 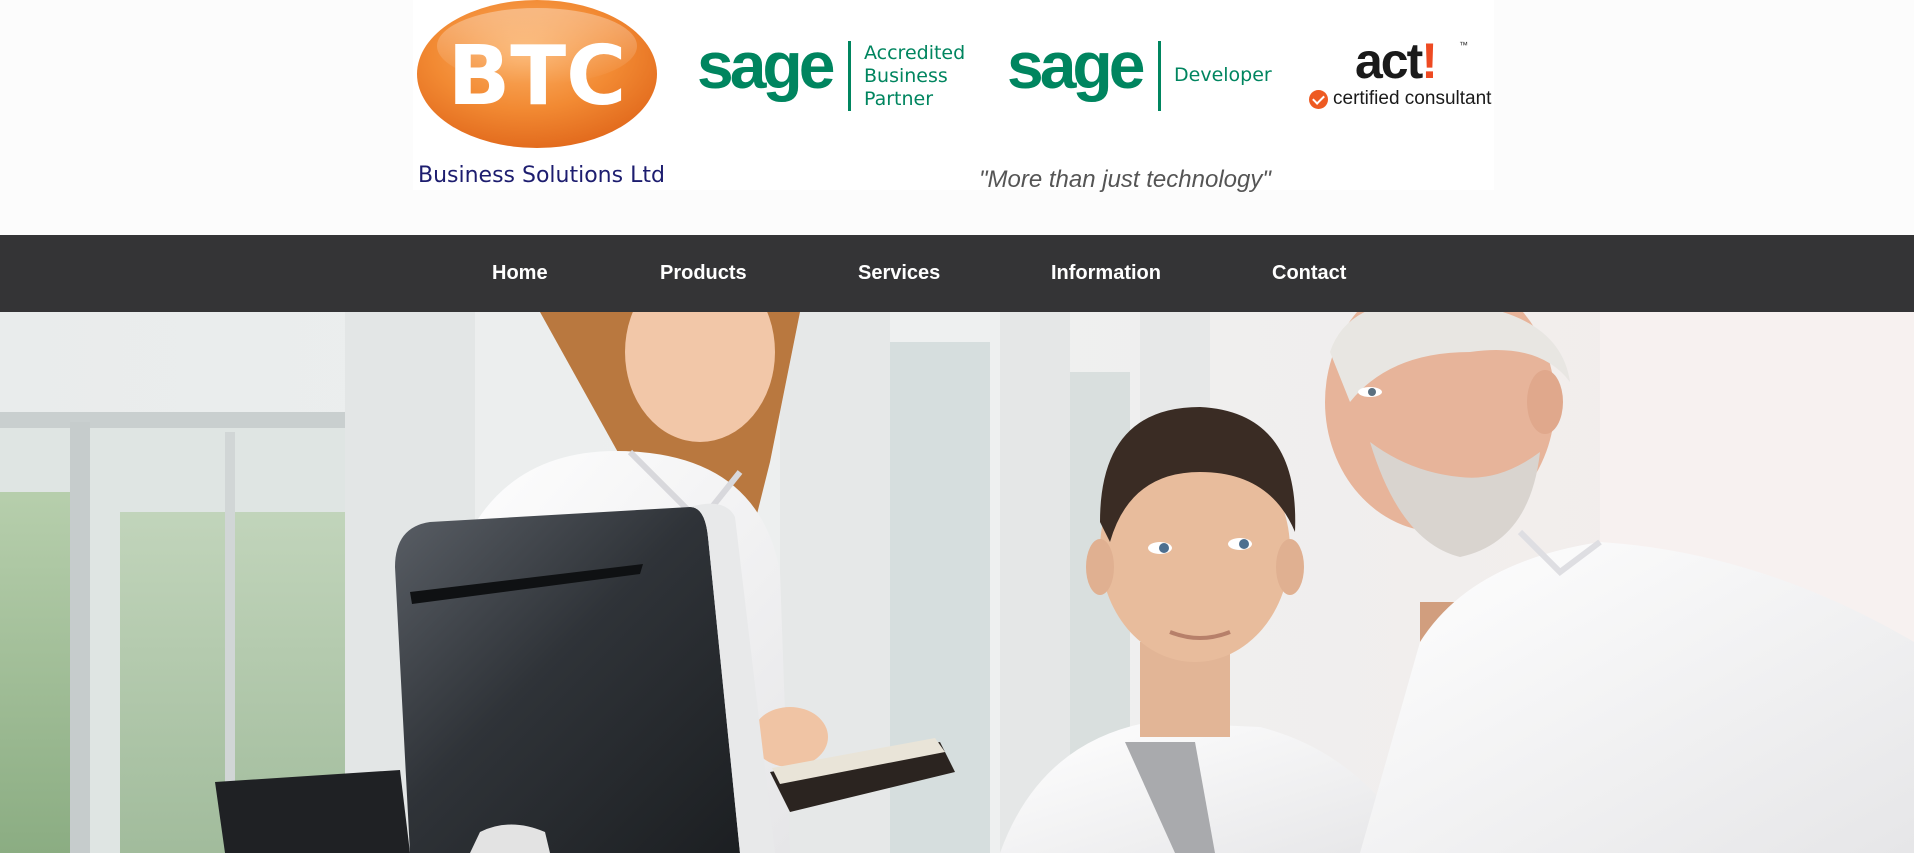 I want to click on sage-partner-line2: Business, so click(x=906, y=76).